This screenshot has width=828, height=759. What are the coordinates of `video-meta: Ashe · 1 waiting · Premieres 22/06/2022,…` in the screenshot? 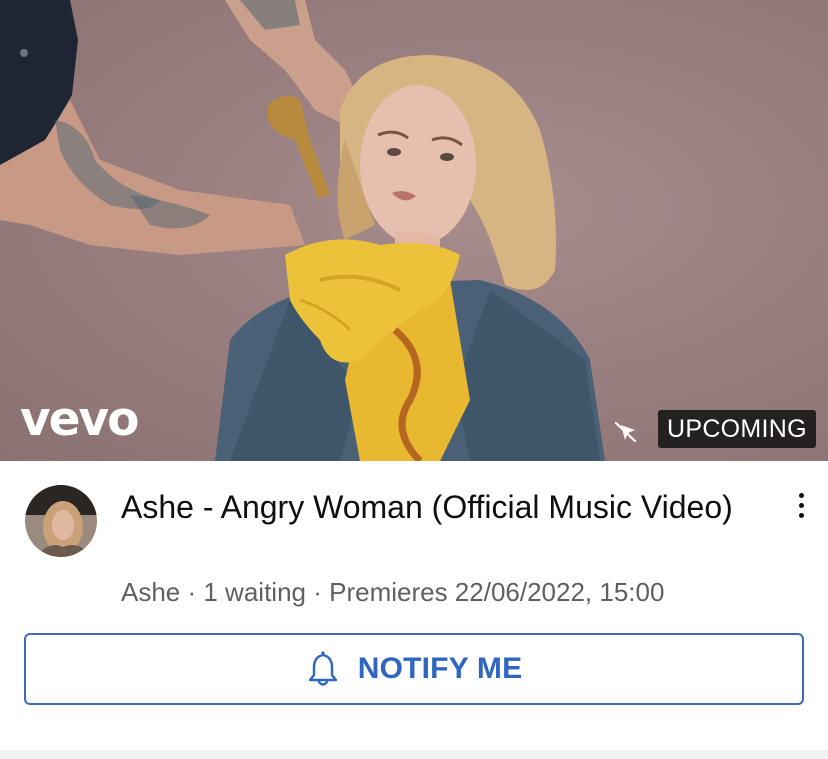 It's located at (392, 592).